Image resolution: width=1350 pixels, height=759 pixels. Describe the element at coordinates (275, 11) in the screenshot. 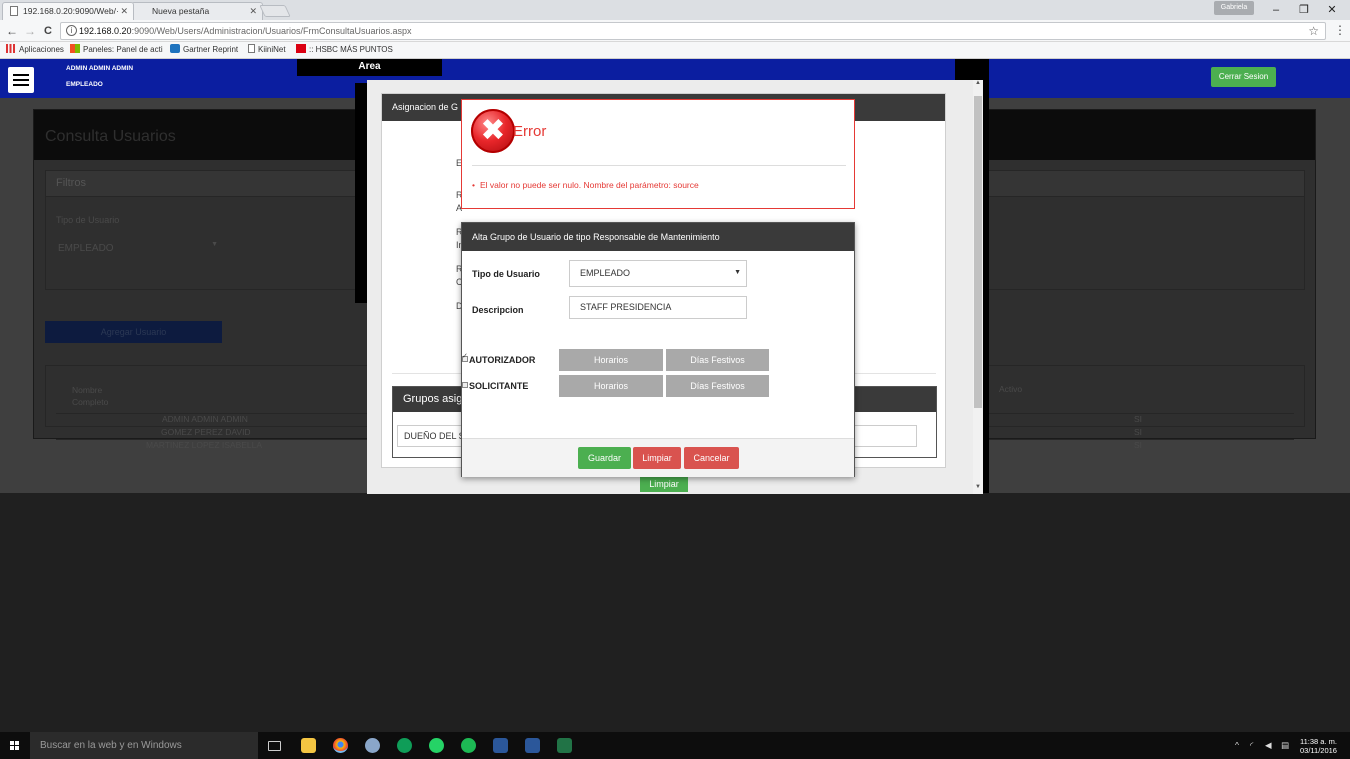

I see `new-tab-button` at that location.